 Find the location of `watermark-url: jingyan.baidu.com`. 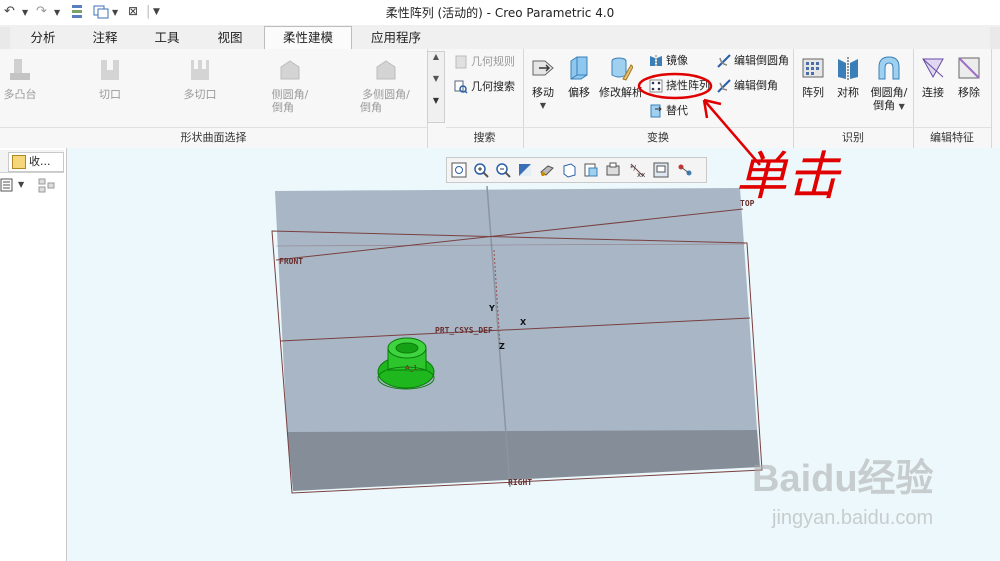

watermark-url: jingyan.baidu.com is located at coordinates (853, 518).